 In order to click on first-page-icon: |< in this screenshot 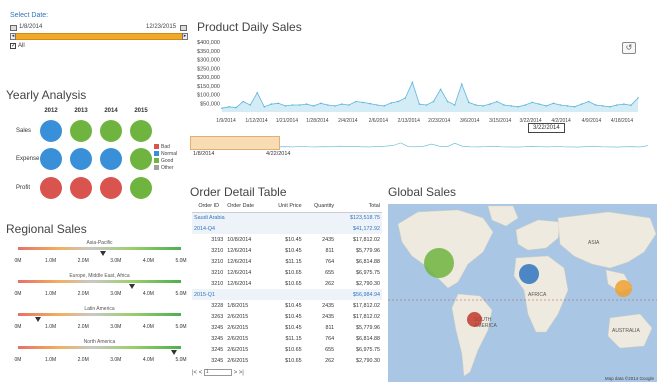, I will do `click(194, 373)`.